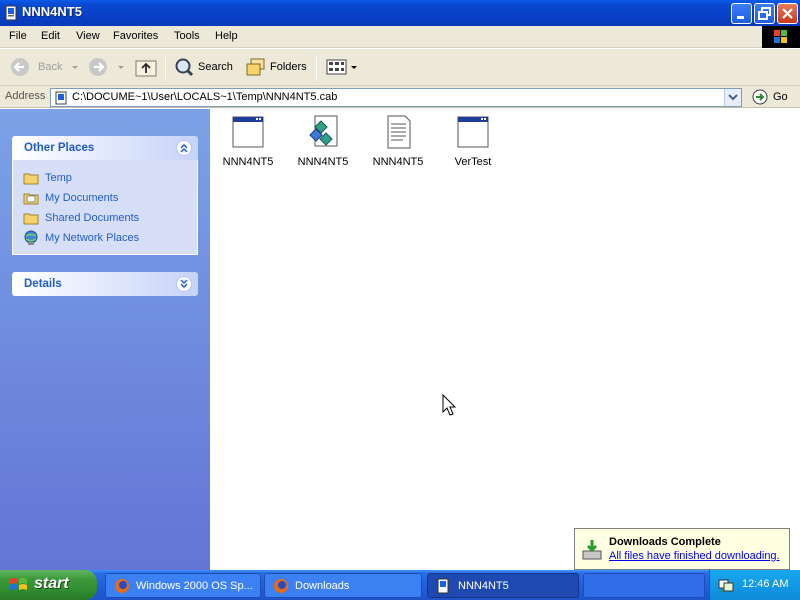 The height and width of the screenshot is (600, 800). What do you see at coordinates (184, 67) in the screenshot?
I see `search-icon` at bounding box center [184, 67].